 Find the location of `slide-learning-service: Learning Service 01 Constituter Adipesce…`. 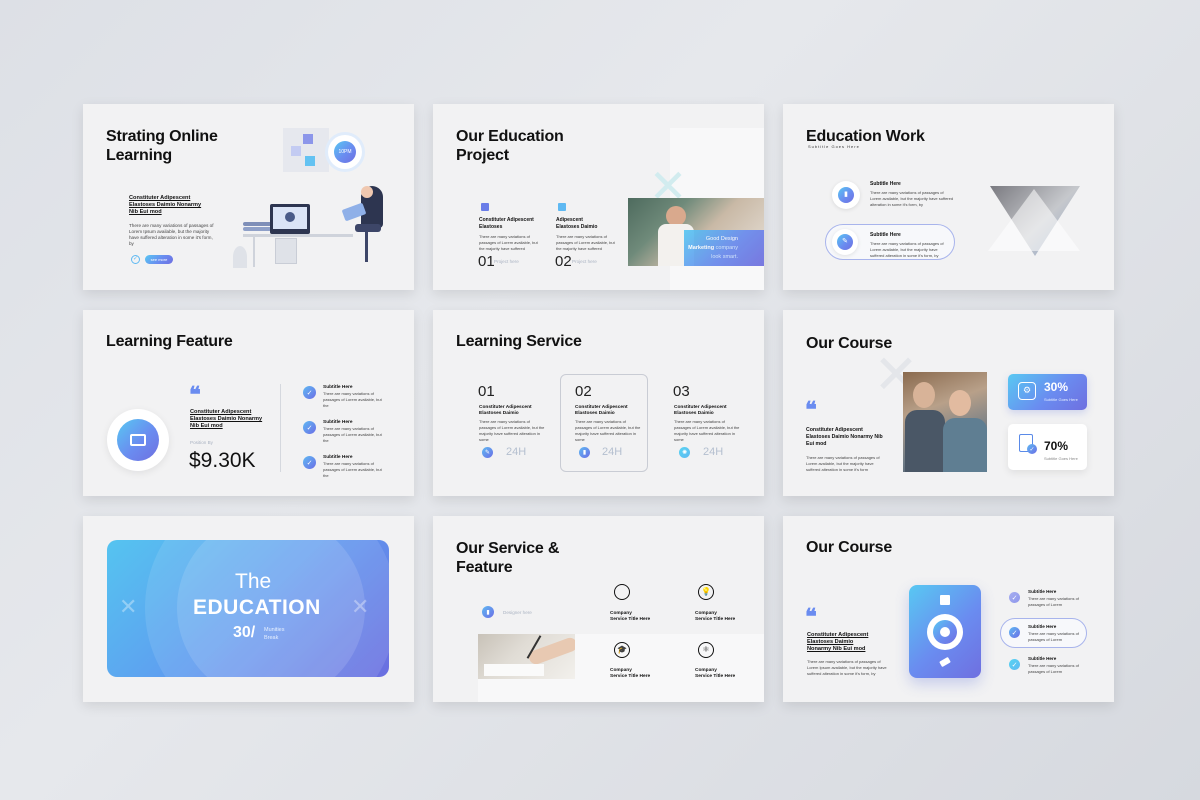

slide-learning-service: Learning Service 01 Constituter Adipesce… is located at coordinates (598, 403).